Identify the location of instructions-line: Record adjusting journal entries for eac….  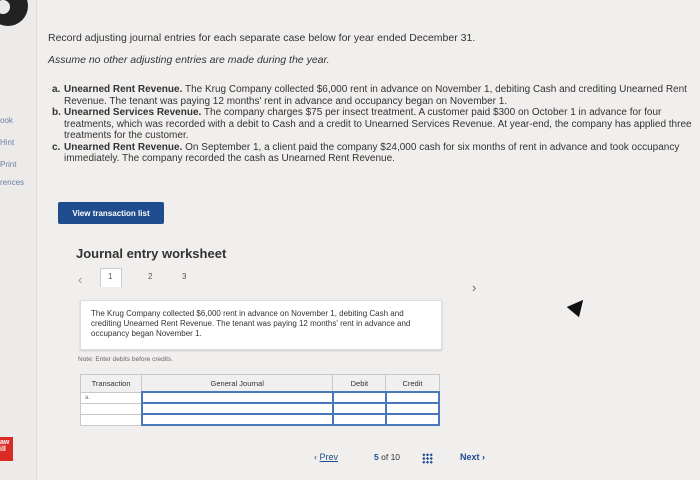
(262, 38).